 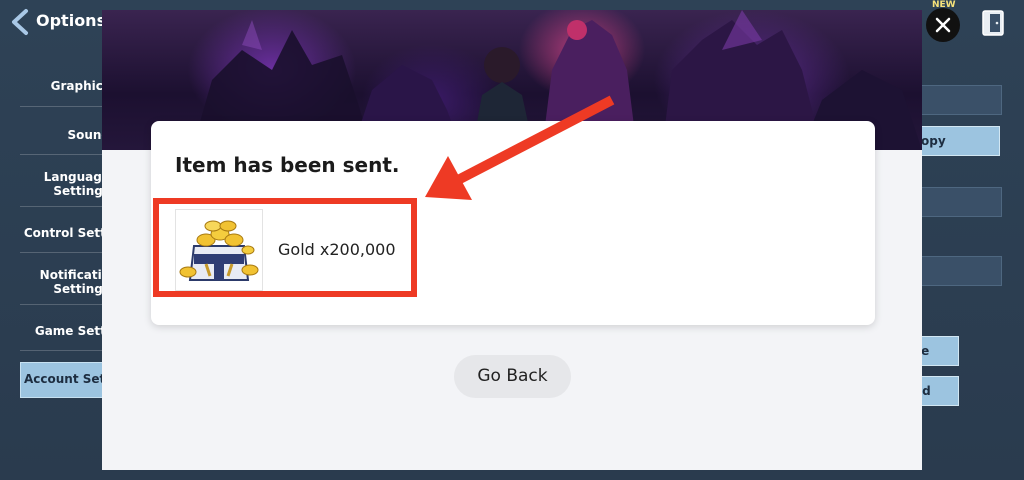 I want to click on close-button, so click(x=943, y=25).